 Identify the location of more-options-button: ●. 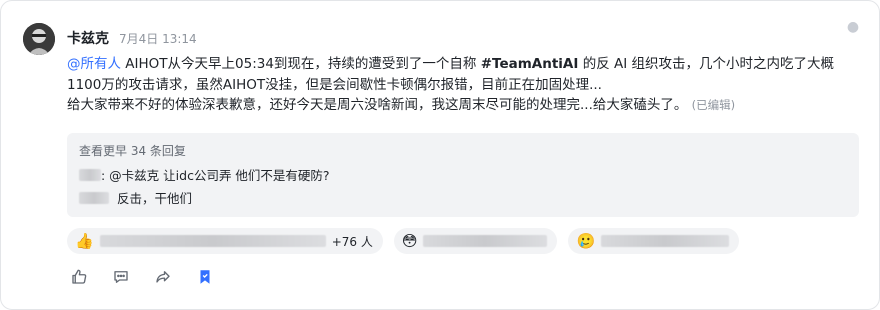
(853, 27).